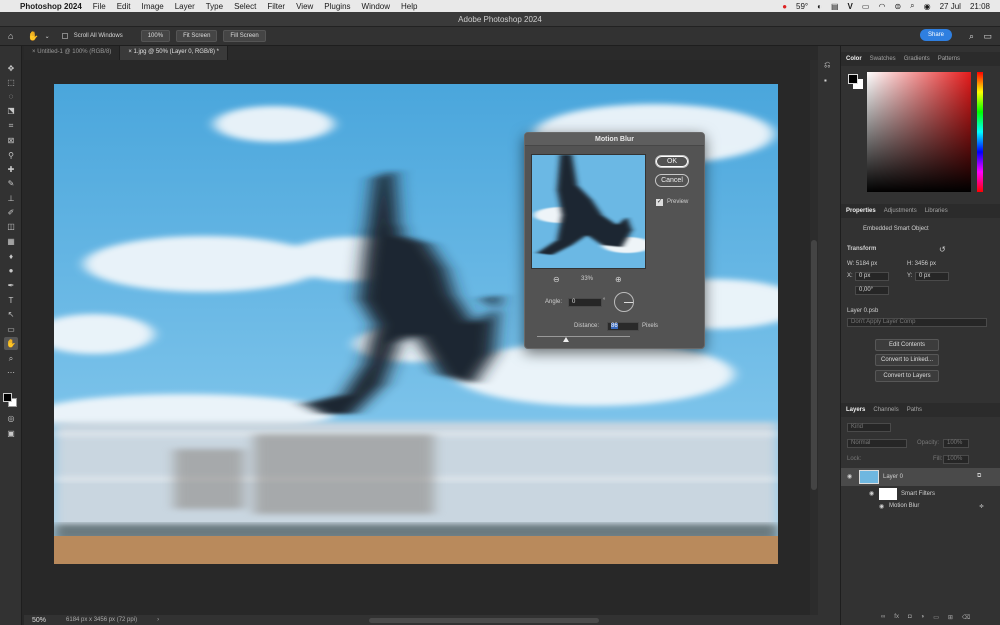 This screenshot has height=625, width=1000. What do you see at coordinates (11, 300) in the screenshot?
I see `type-tool-icon: T` at bounding box center [11, 300].